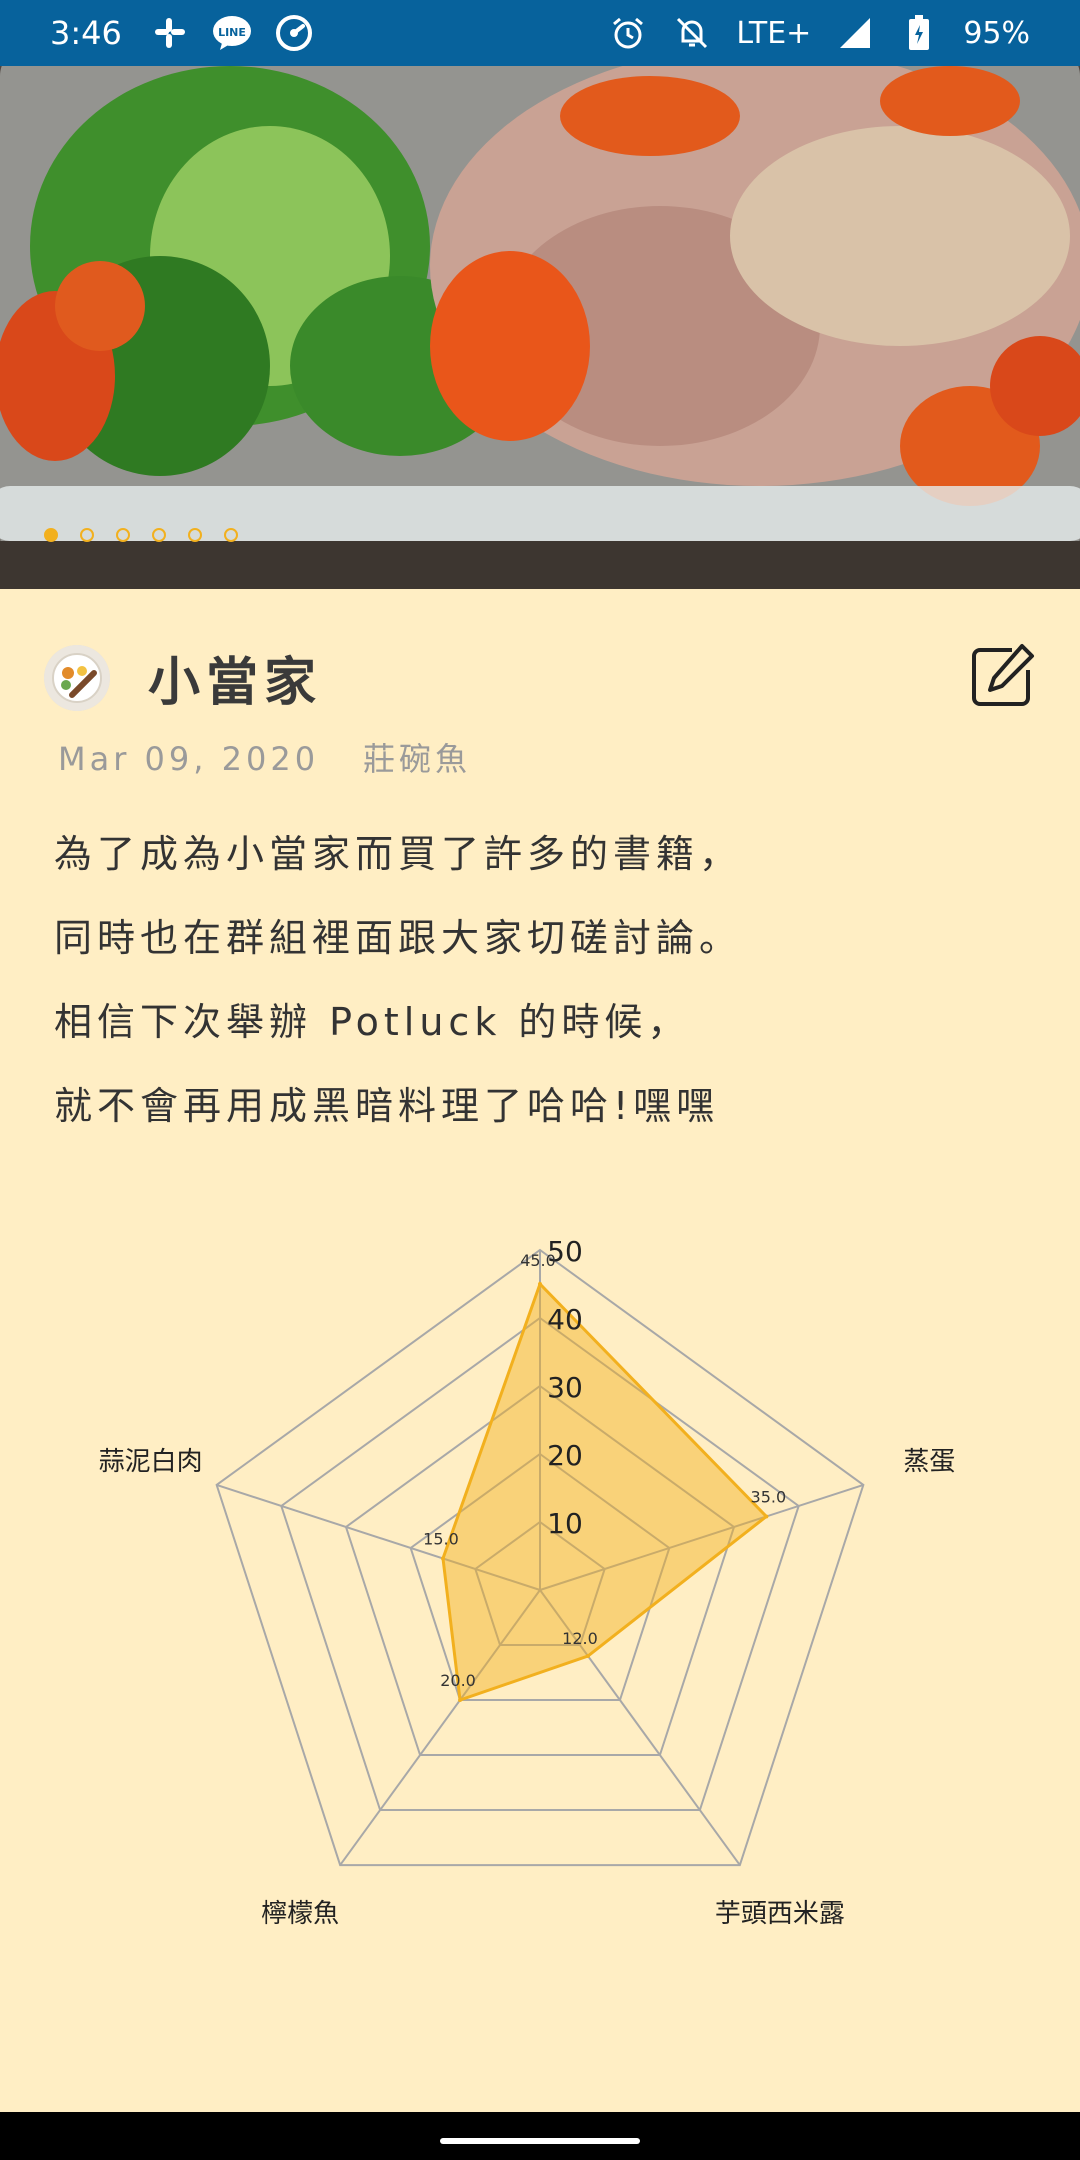 This screenshot has width=1080, height=2160. I want to click on post-body-line: 就不會再用成黑暗料理了哈哈!嘿嘿, so click(387, 1106).